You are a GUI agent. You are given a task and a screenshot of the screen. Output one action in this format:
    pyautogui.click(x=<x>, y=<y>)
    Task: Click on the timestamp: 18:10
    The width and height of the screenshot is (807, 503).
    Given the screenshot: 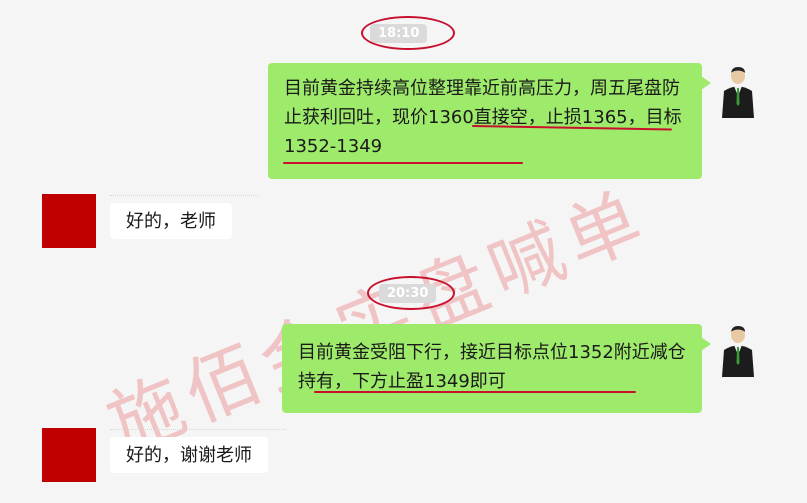 What is the action you would take?
    pyautogui.click(x=399, y=33)
    